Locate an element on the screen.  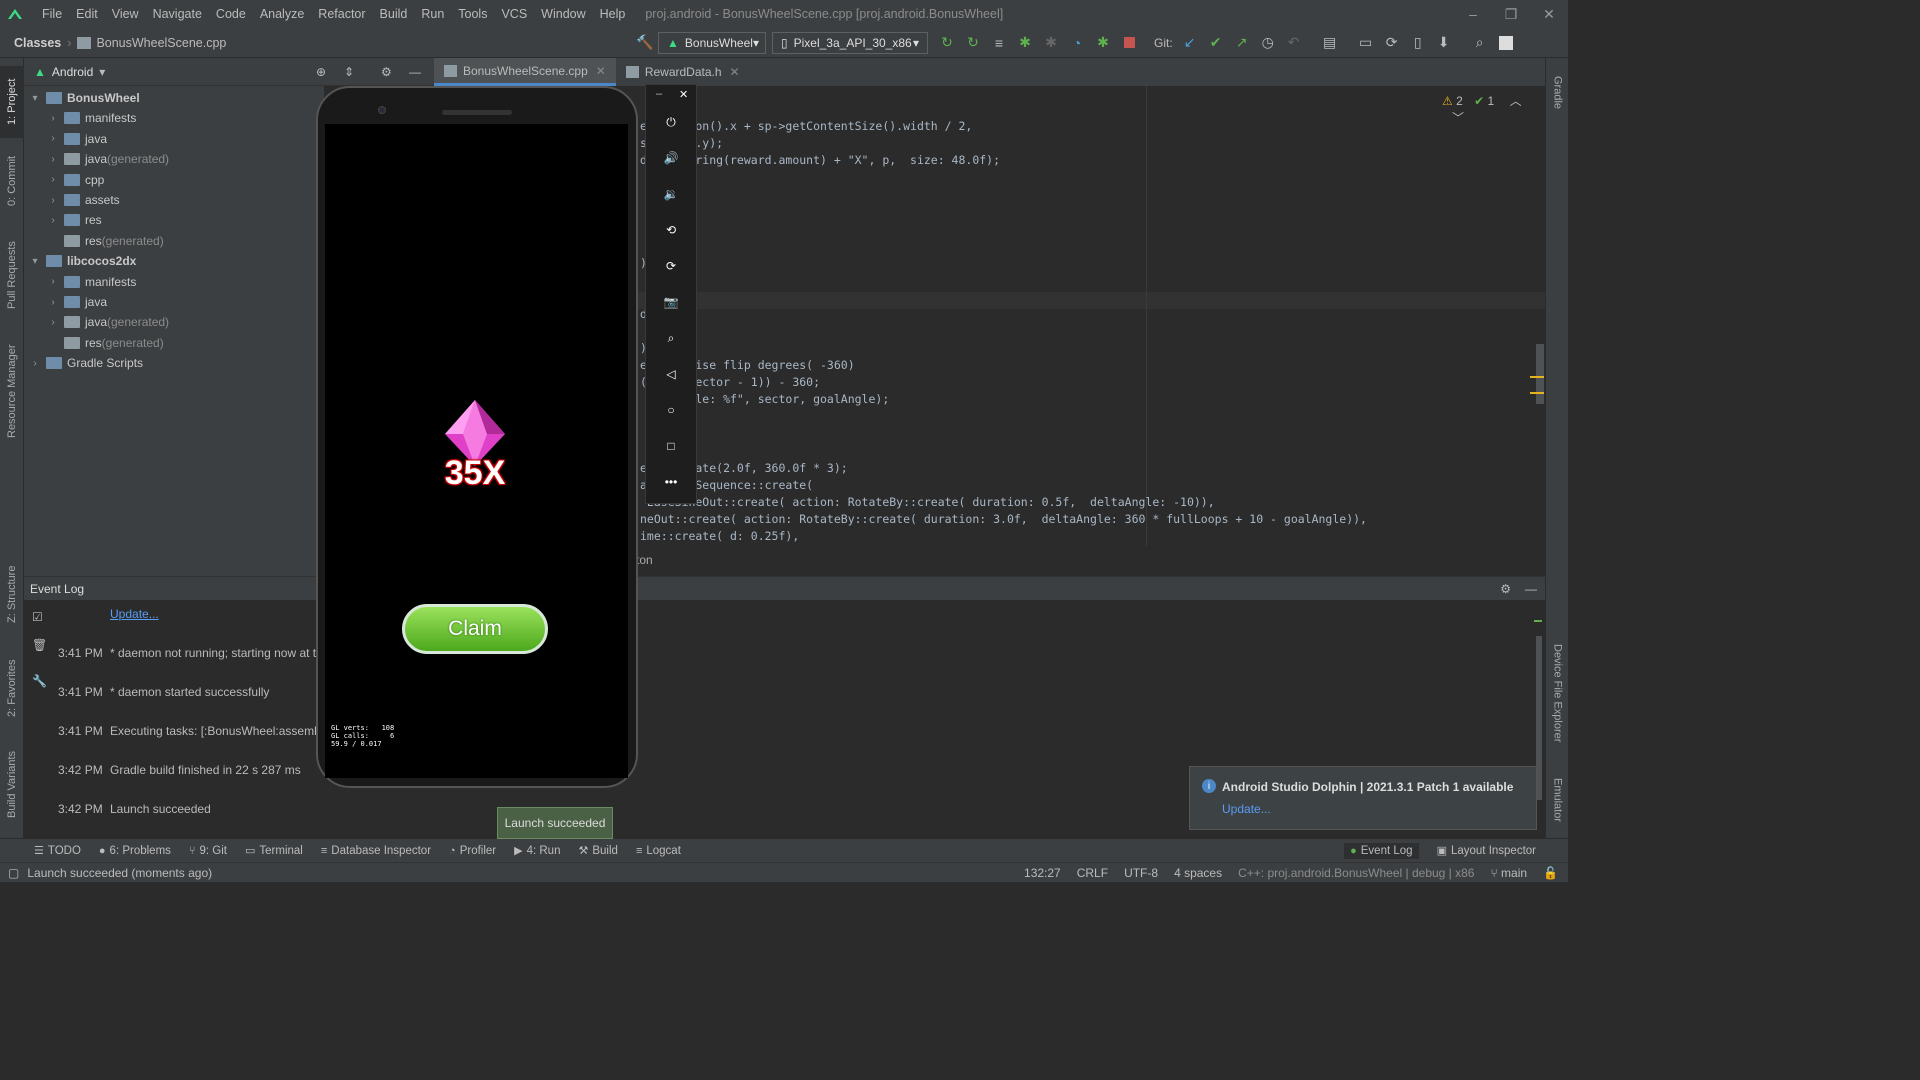
tab-rewarddata-h: RewardData.h ✕ is located at coordinates (683, 72).